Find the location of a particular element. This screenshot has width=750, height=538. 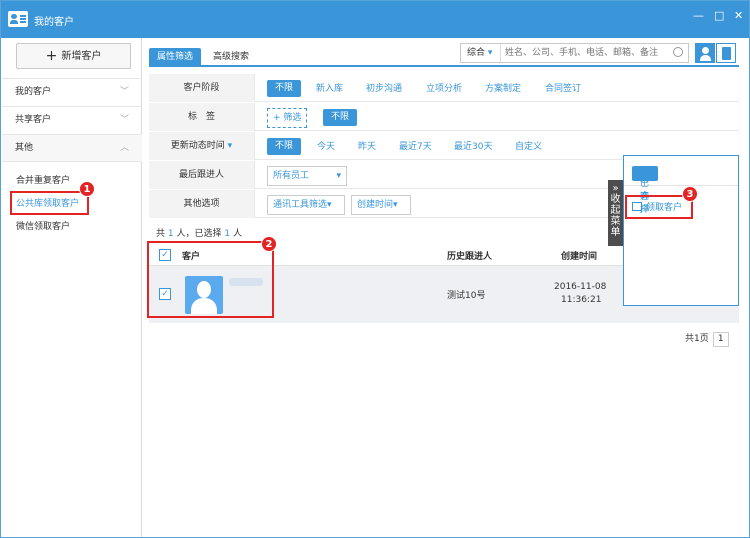

stage-option: 新入库 is located at coordinates (329, 89).